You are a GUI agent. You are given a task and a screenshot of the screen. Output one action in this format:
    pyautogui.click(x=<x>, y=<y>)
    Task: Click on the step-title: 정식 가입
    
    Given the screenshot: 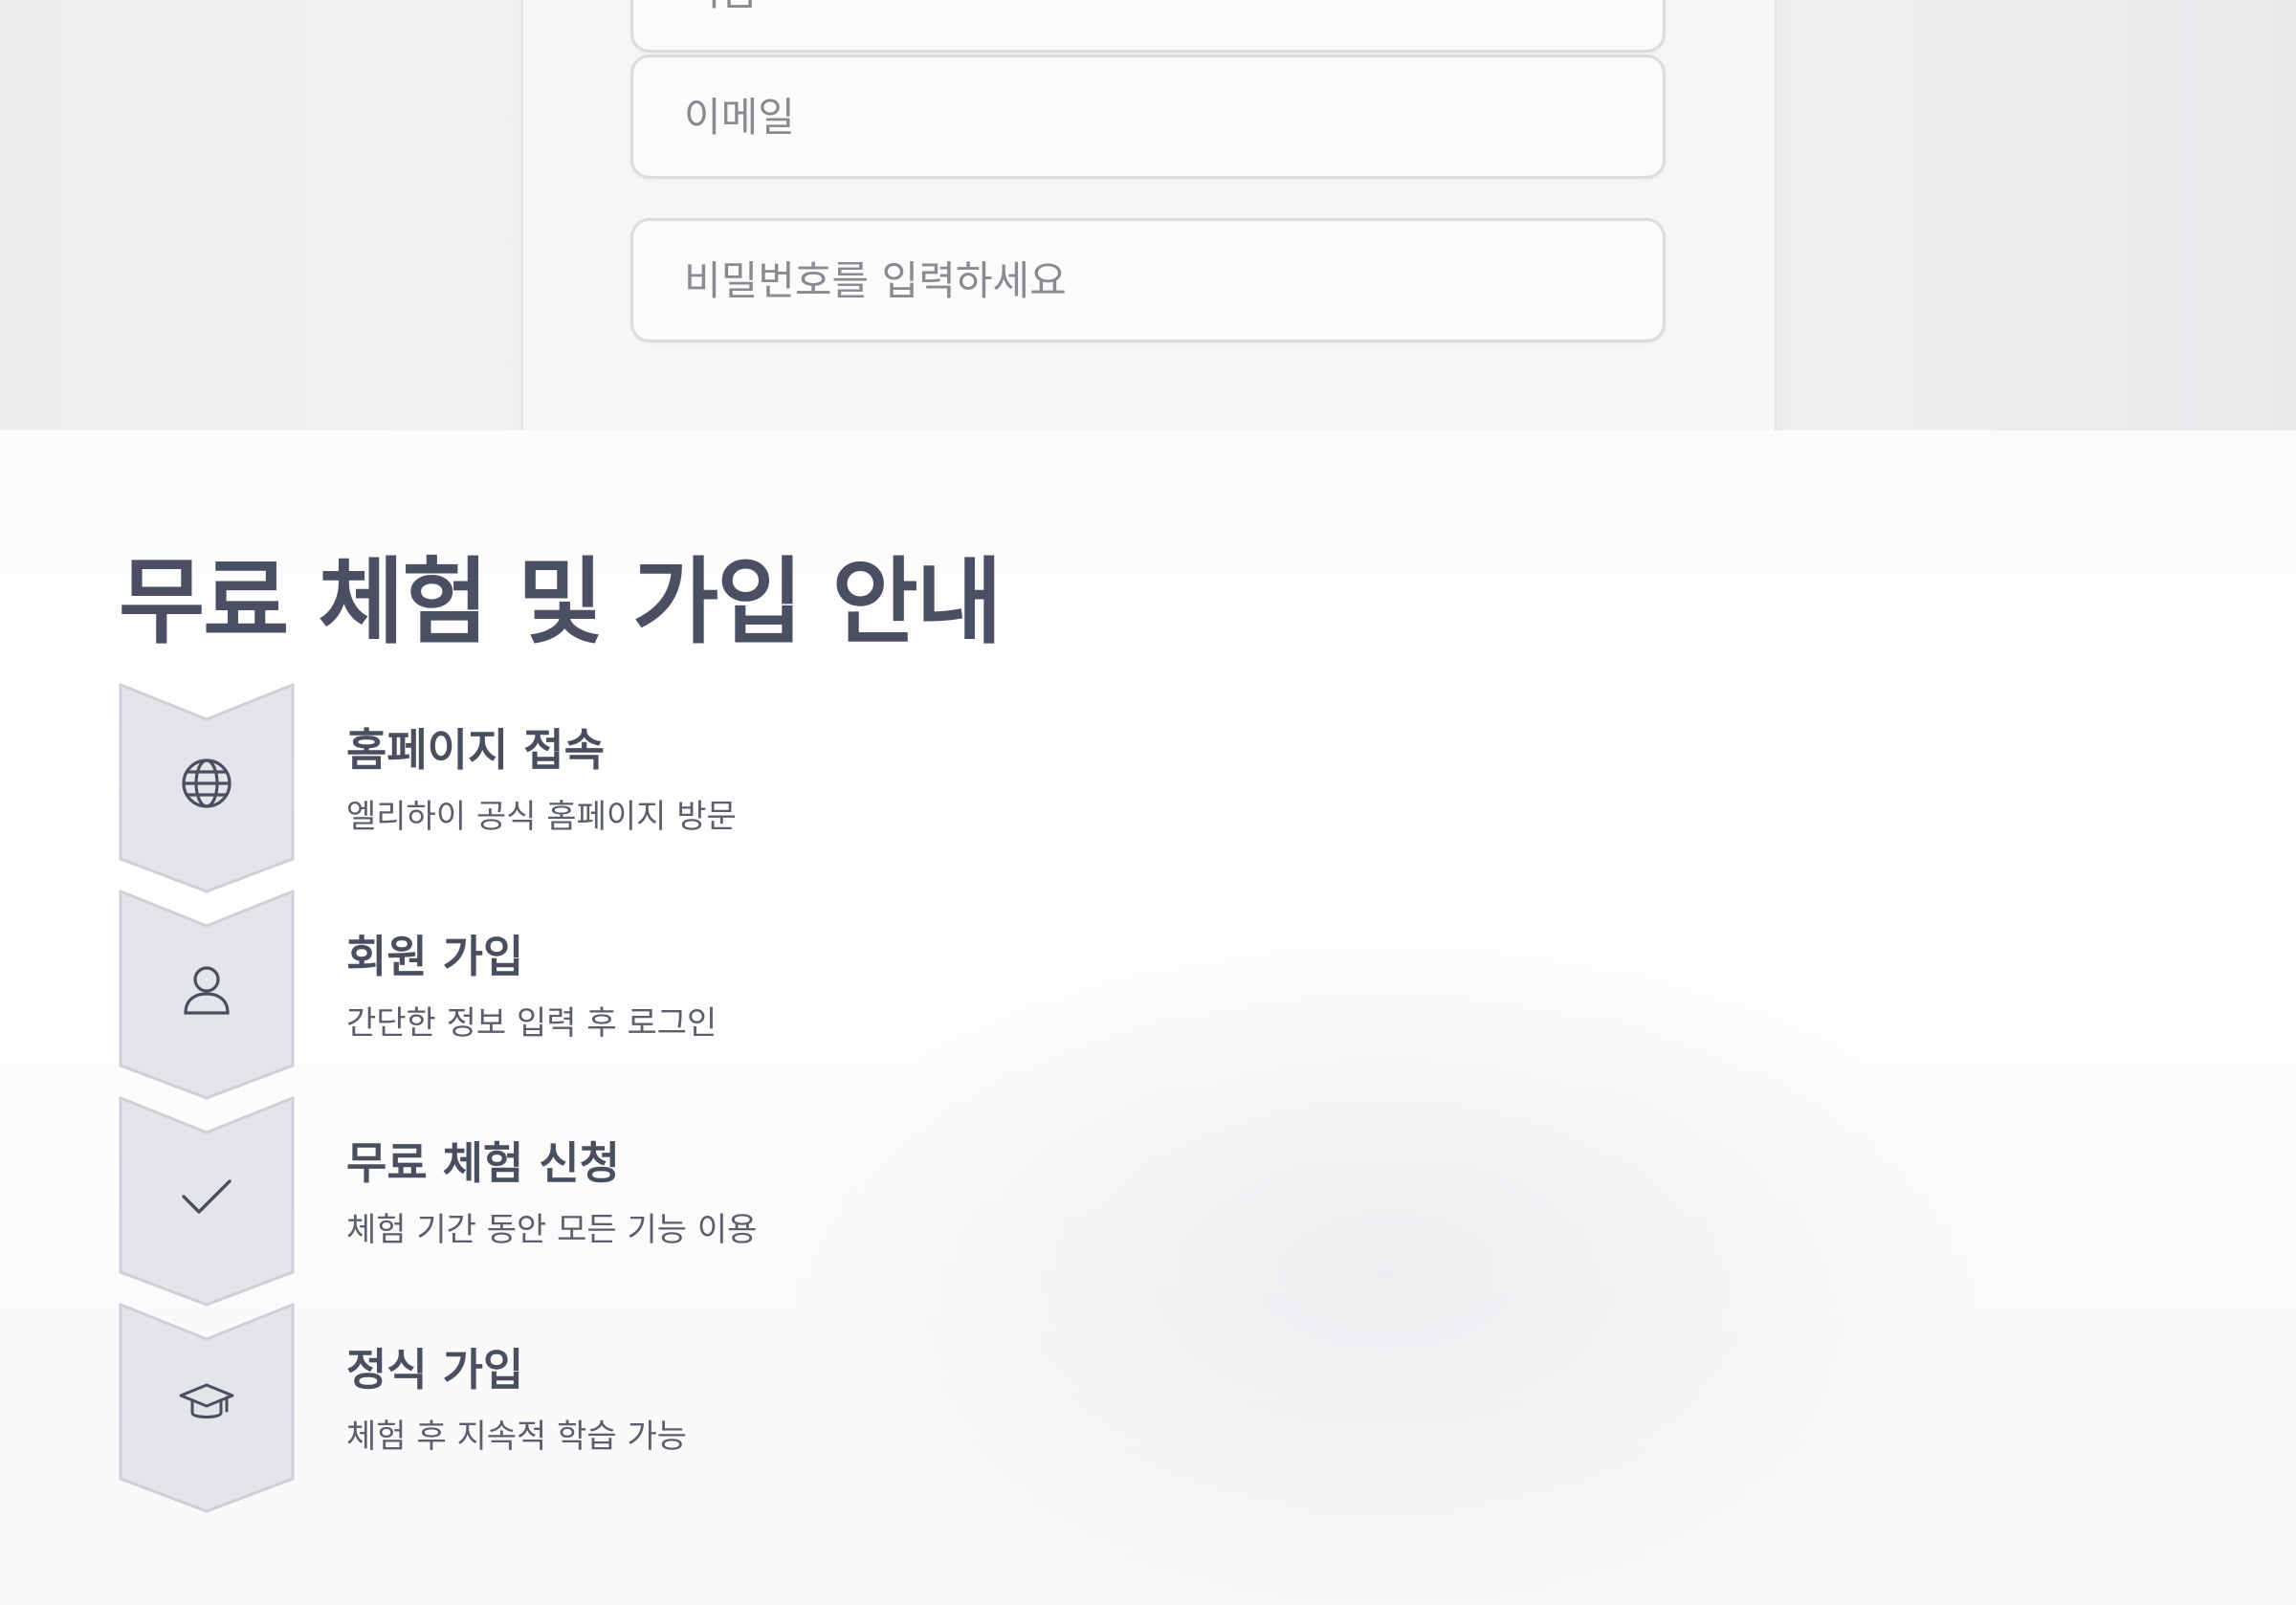 What is the action you would take?
    pyautogui.click(x=435, y=1370)
    